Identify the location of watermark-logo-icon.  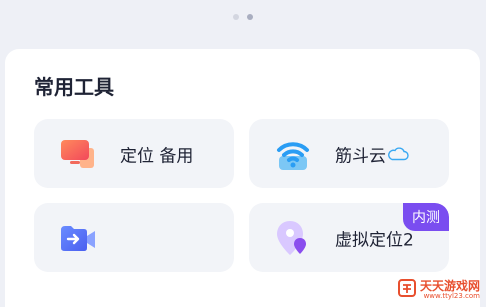
(406, 290).